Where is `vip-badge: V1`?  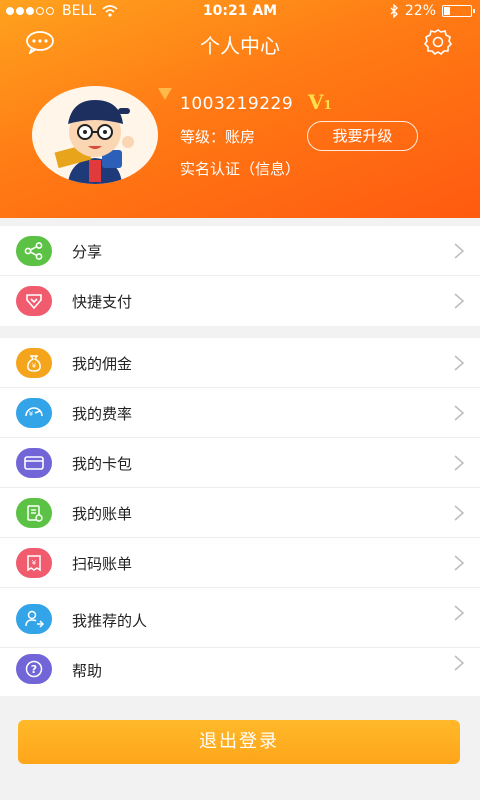
vip-badge: V1 is located at coordinates (320, 102).